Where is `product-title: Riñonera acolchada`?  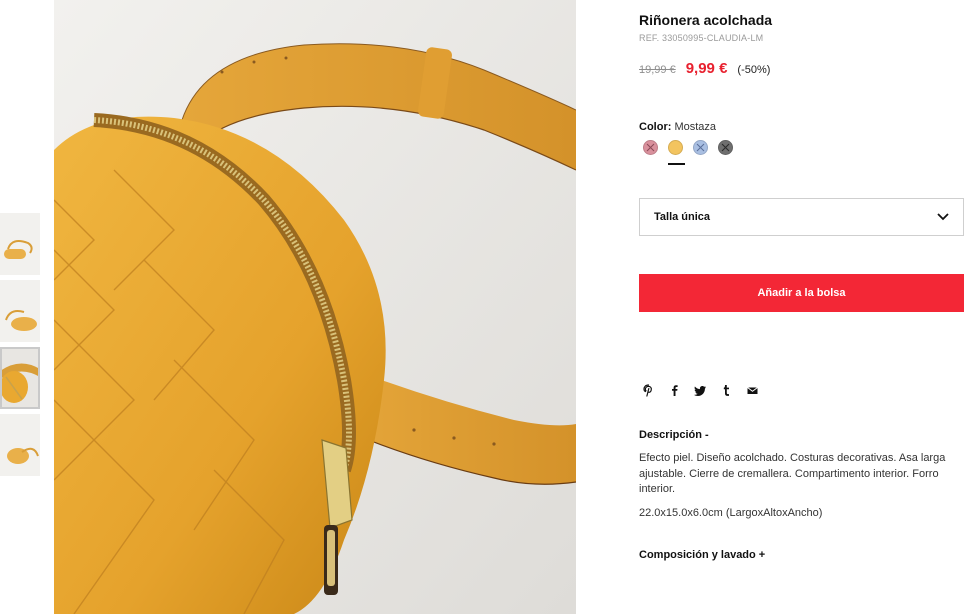 product-title: Riñonera acolchada is located at coordinates (706, 20).